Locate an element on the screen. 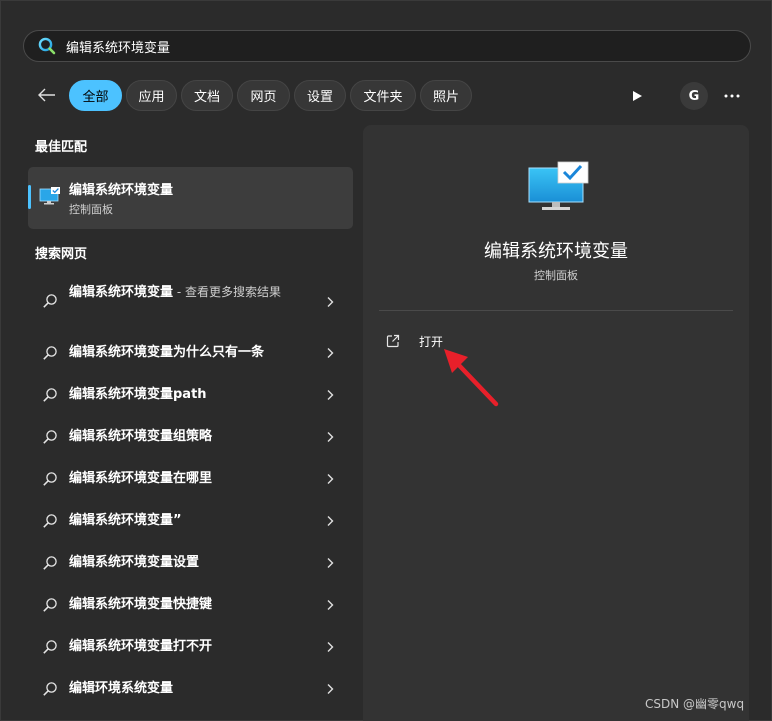 The width and height of the screenshot is (772, 721). web-result-text: 编辑系统环境变量为什么只有一条 is located at coordinates (167, 352).